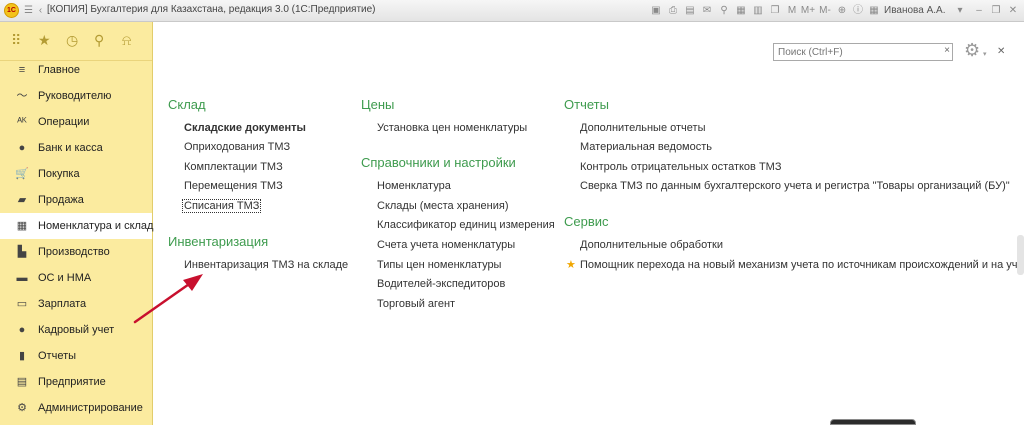 This screenshot has width=1024, height=425. I want to click on search-box: ×, so click(863, 52).